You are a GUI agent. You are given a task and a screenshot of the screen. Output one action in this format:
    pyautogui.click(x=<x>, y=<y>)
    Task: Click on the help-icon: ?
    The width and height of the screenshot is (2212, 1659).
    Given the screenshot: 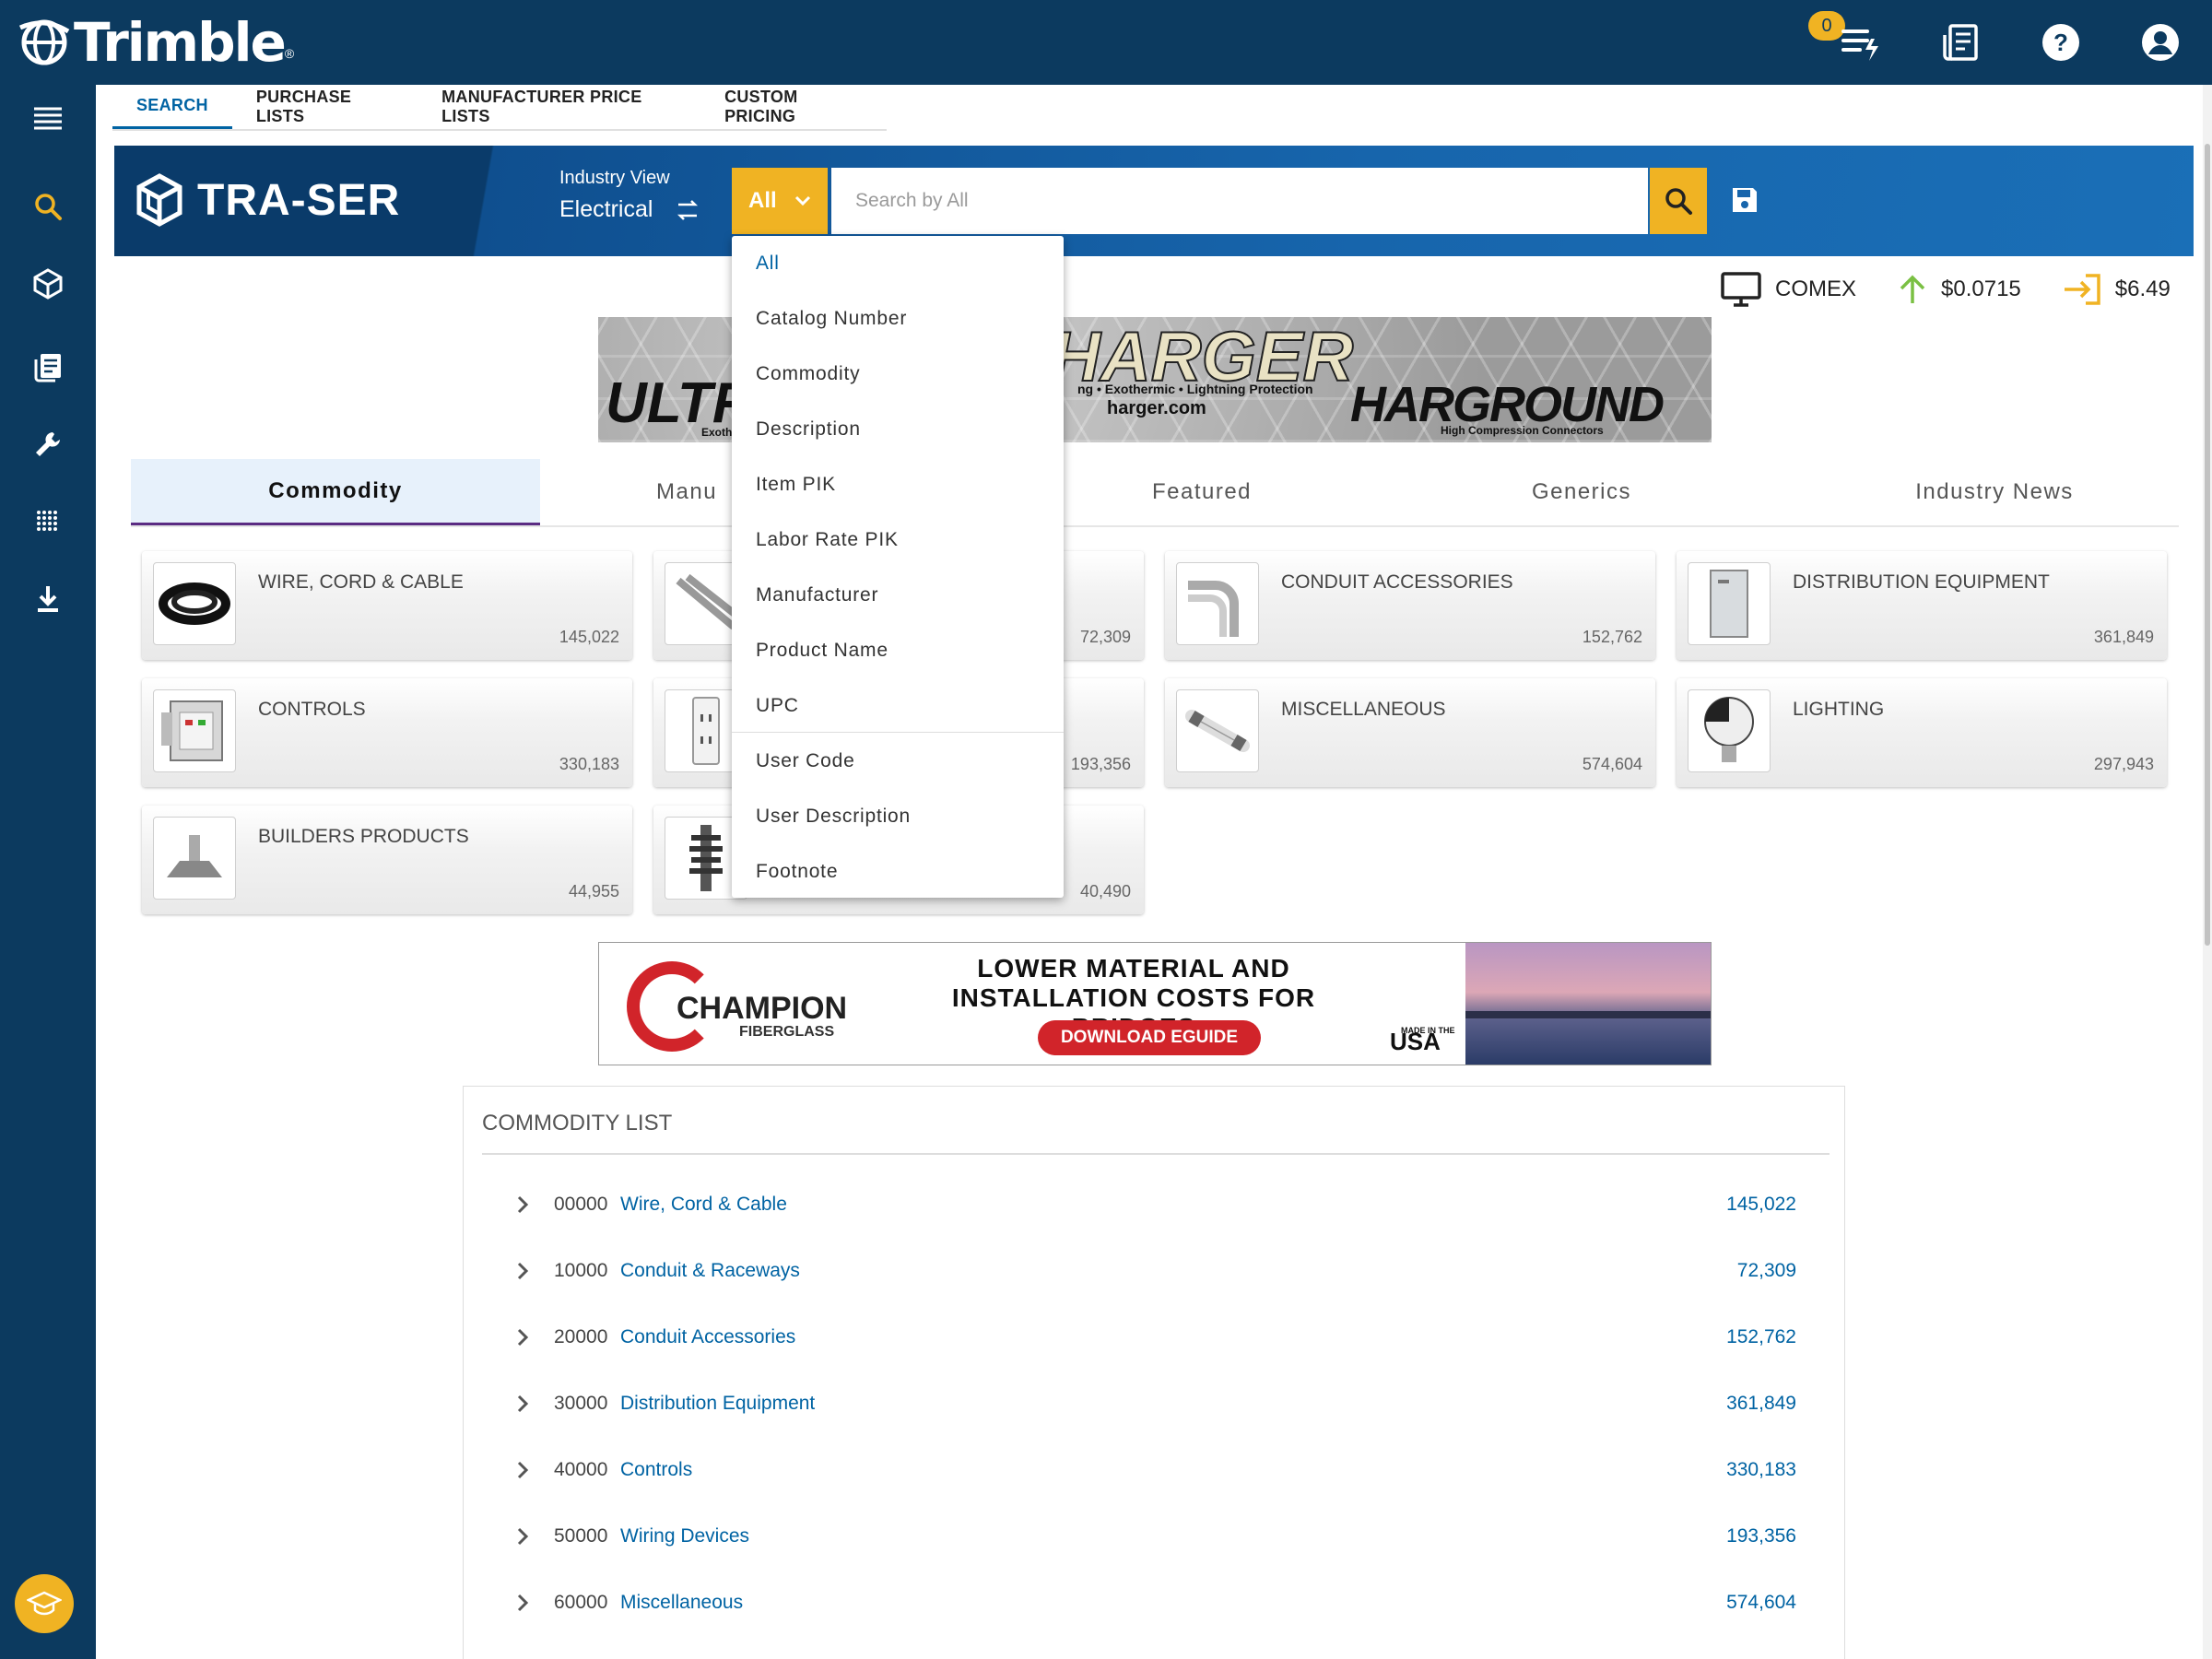 What is the action you would take?
    pyautogui.click(x=2061, y=42)
    